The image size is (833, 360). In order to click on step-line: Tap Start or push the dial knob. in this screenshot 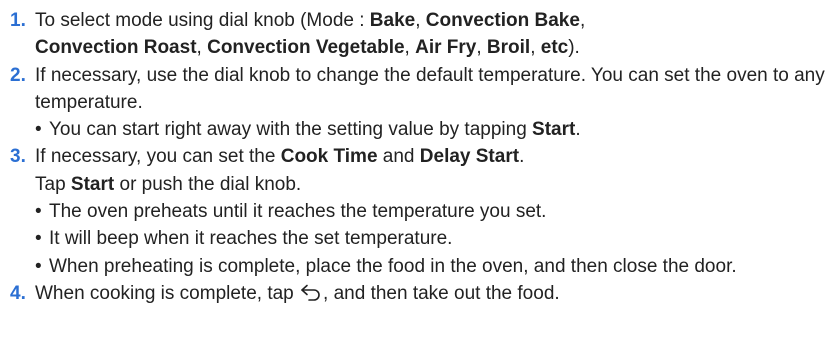, I will do `click(430, 184)`.